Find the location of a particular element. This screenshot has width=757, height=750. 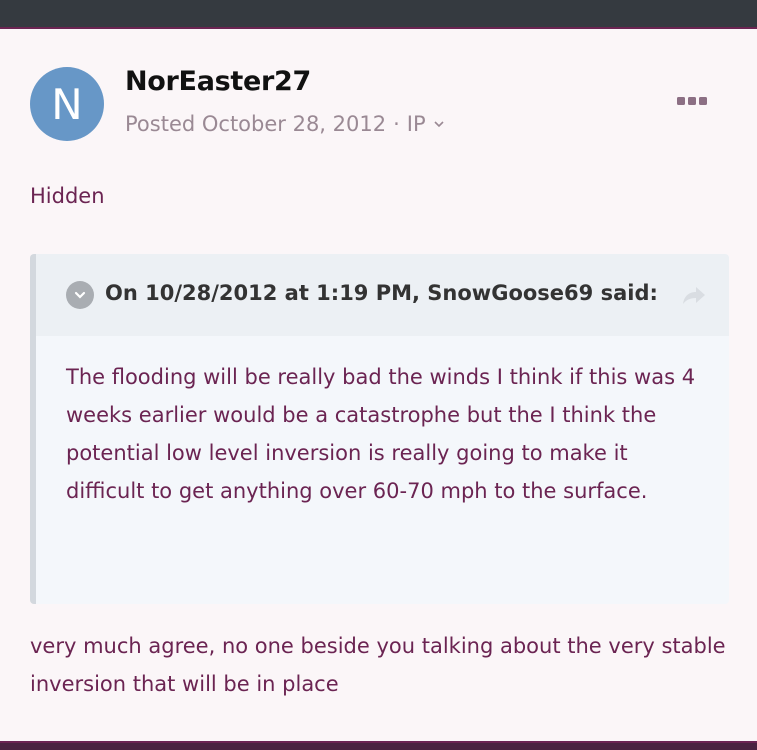

ellipsis-icon is located at coordinates (692, 101).